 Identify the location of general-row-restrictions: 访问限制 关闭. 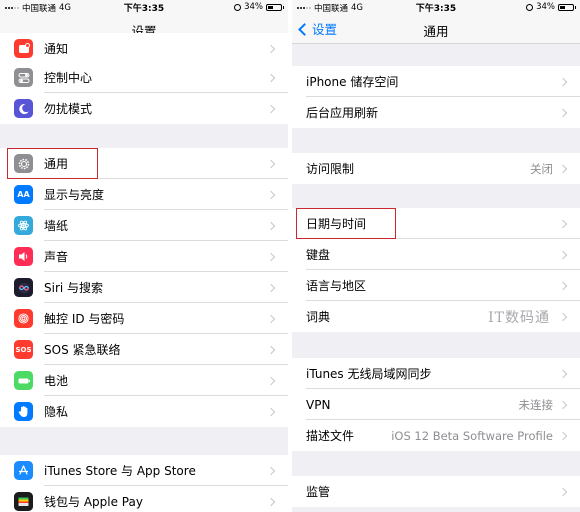
(436, 168).